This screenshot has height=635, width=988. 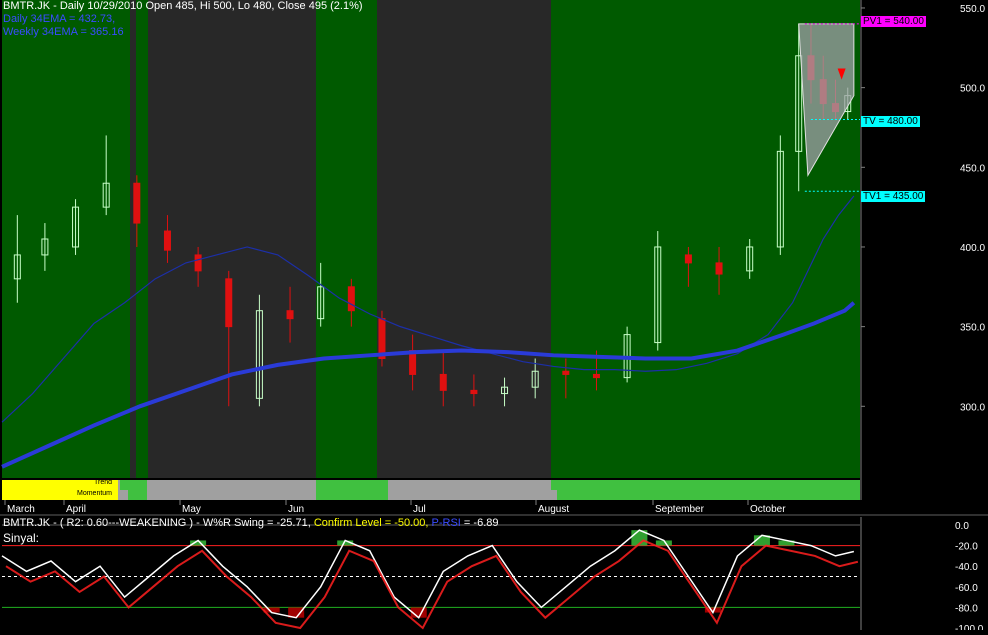 I want to click on tv-label: TV = 480.00, so click(x=890, y=121).